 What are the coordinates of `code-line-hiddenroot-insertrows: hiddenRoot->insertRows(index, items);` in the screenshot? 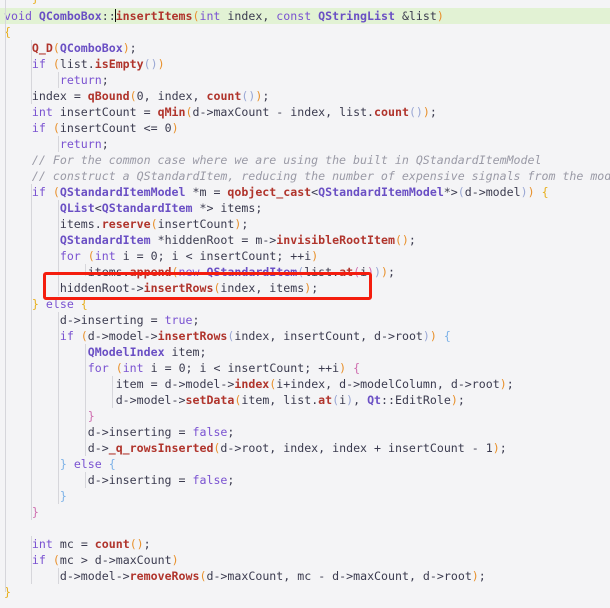 It's located at (159, 288).